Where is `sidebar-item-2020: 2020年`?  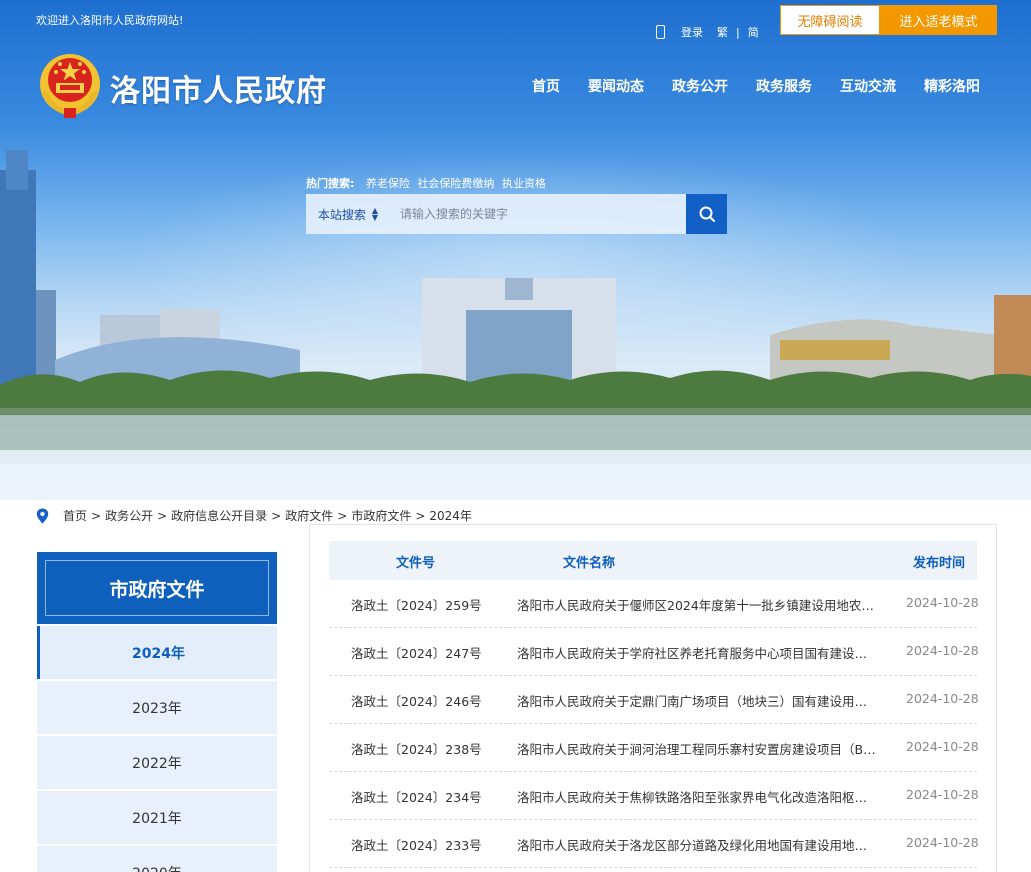 sidebar-item-2020: 2020年 is located at coordinates (157, 859).